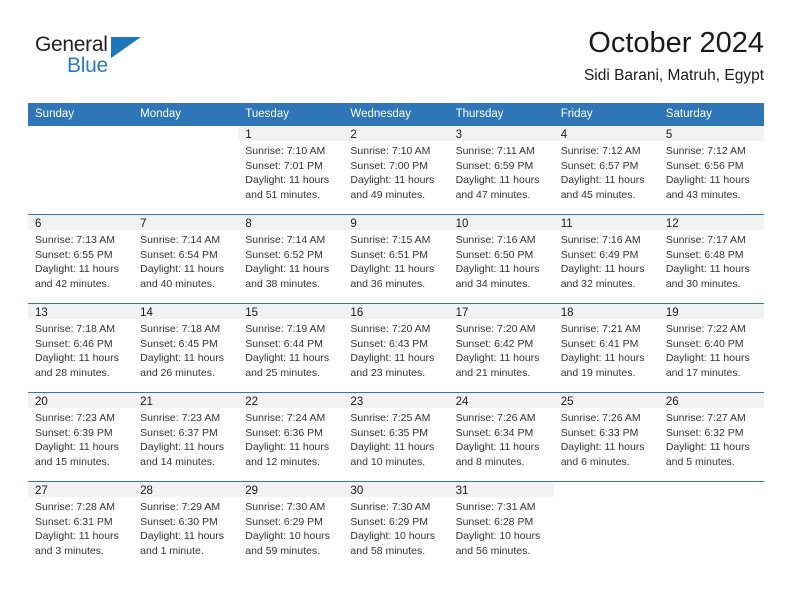 This screenshot has height=612, width=792. Describe the element at coordinates (494, 521) in the screenshot. I see `sunset-time: Sunset: 6:28 PM` at that location.